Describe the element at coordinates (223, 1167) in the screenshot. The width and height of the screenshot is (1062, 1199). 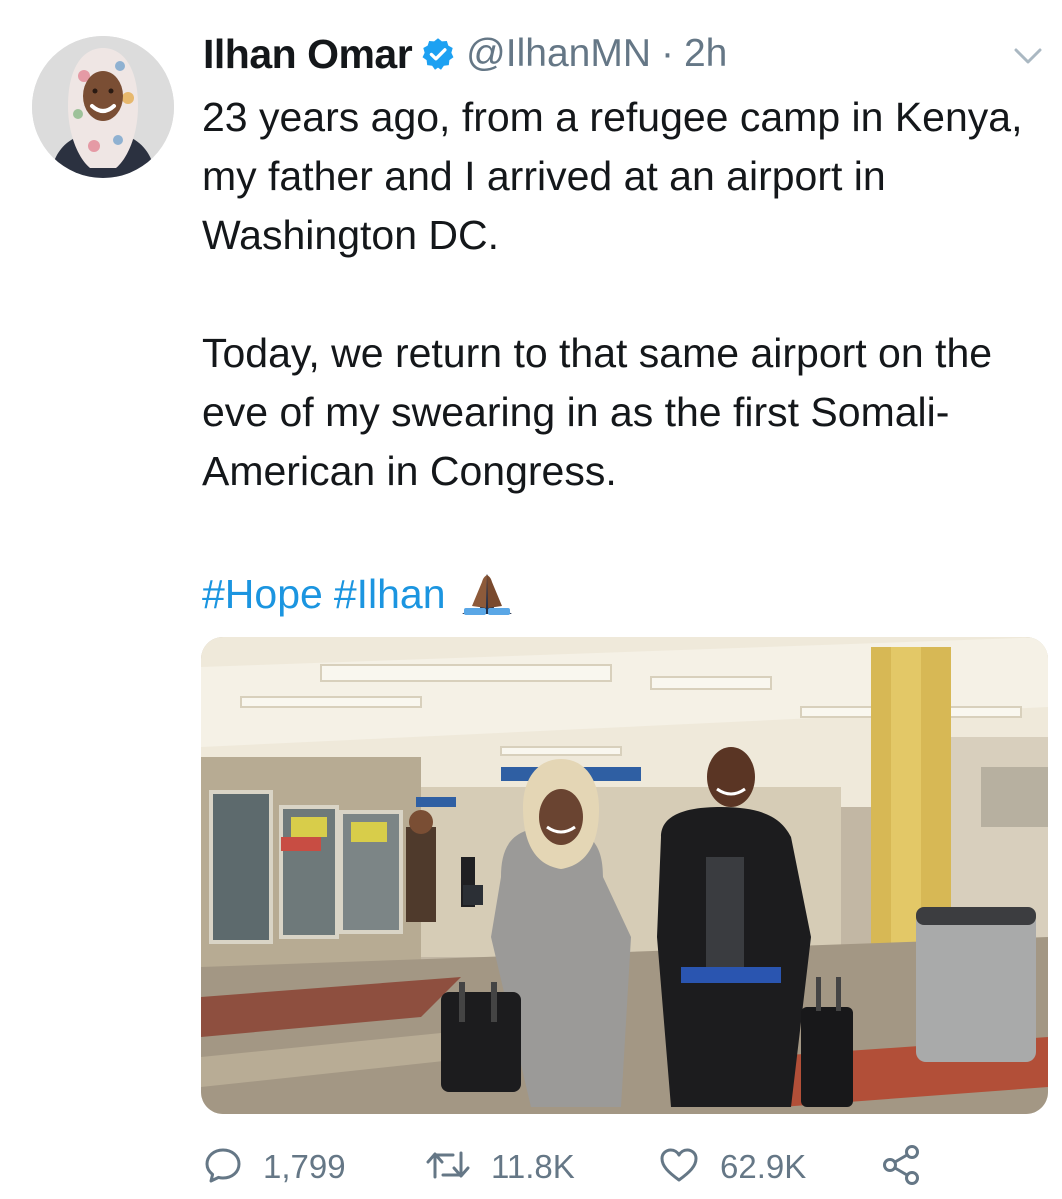
I see `reply-icon` at that location.